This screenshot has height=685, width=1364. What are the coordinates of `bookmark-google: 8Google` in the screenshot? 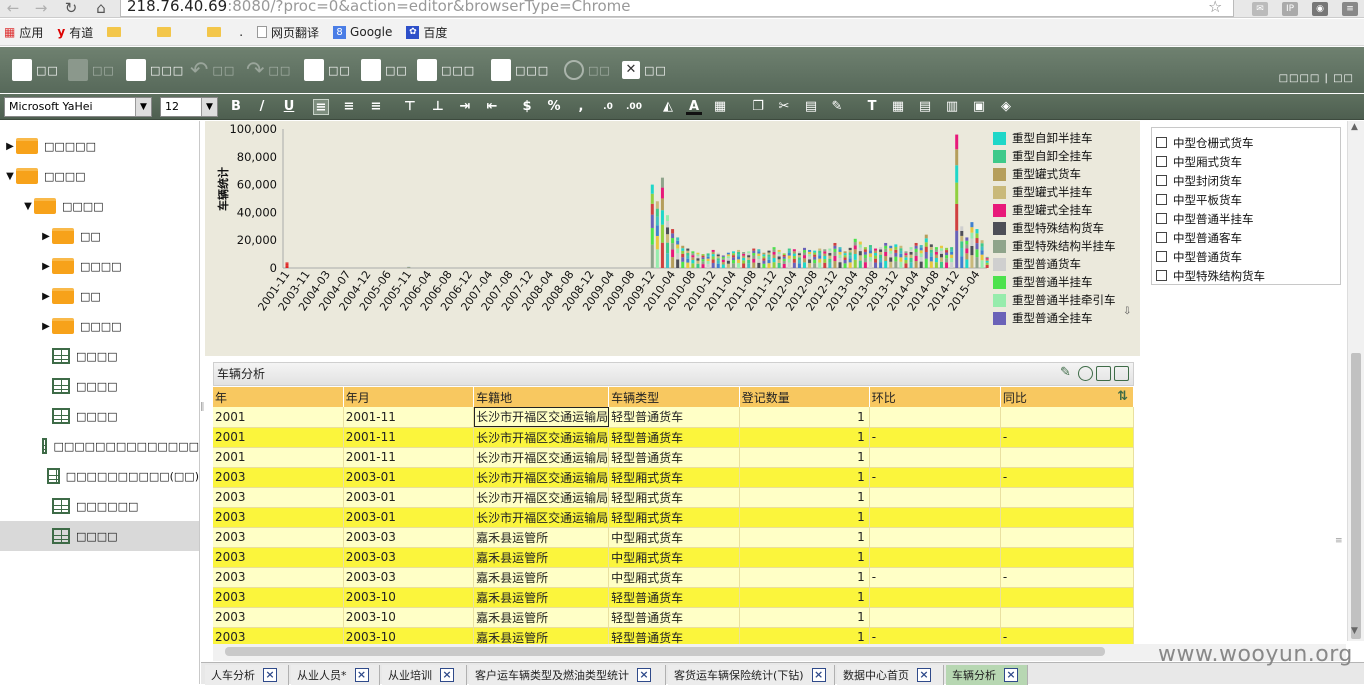 It's located at (362, 32).